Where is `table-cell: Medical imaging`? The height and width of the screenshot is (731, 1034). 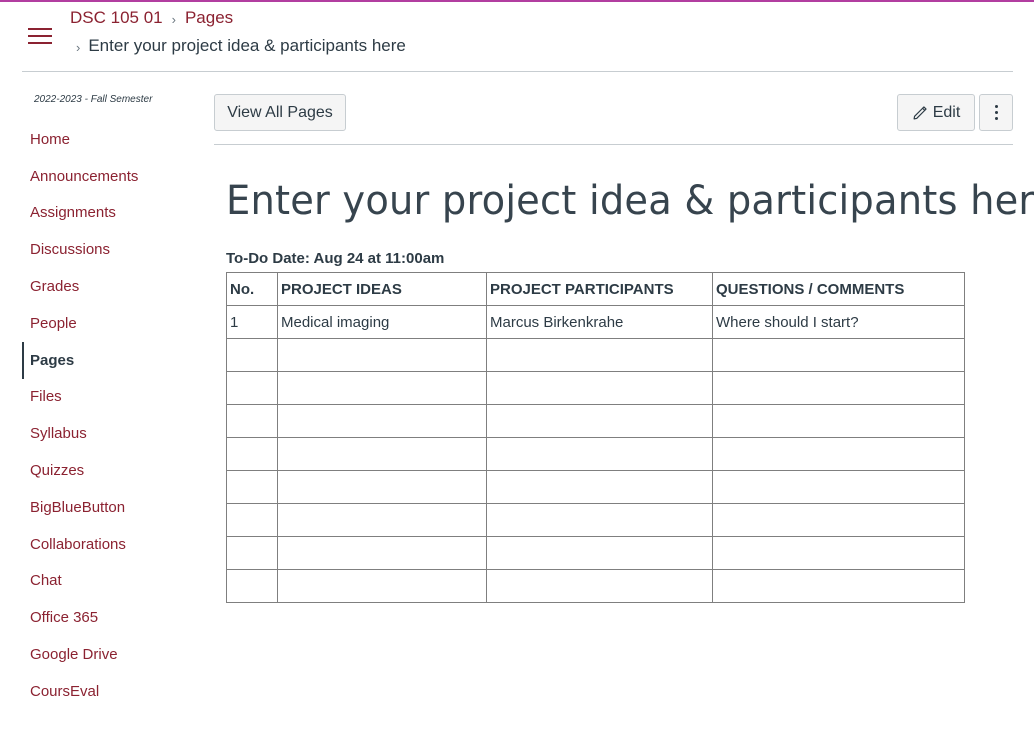
table-cell: Medical imaging is located at coordinates (382, 322).